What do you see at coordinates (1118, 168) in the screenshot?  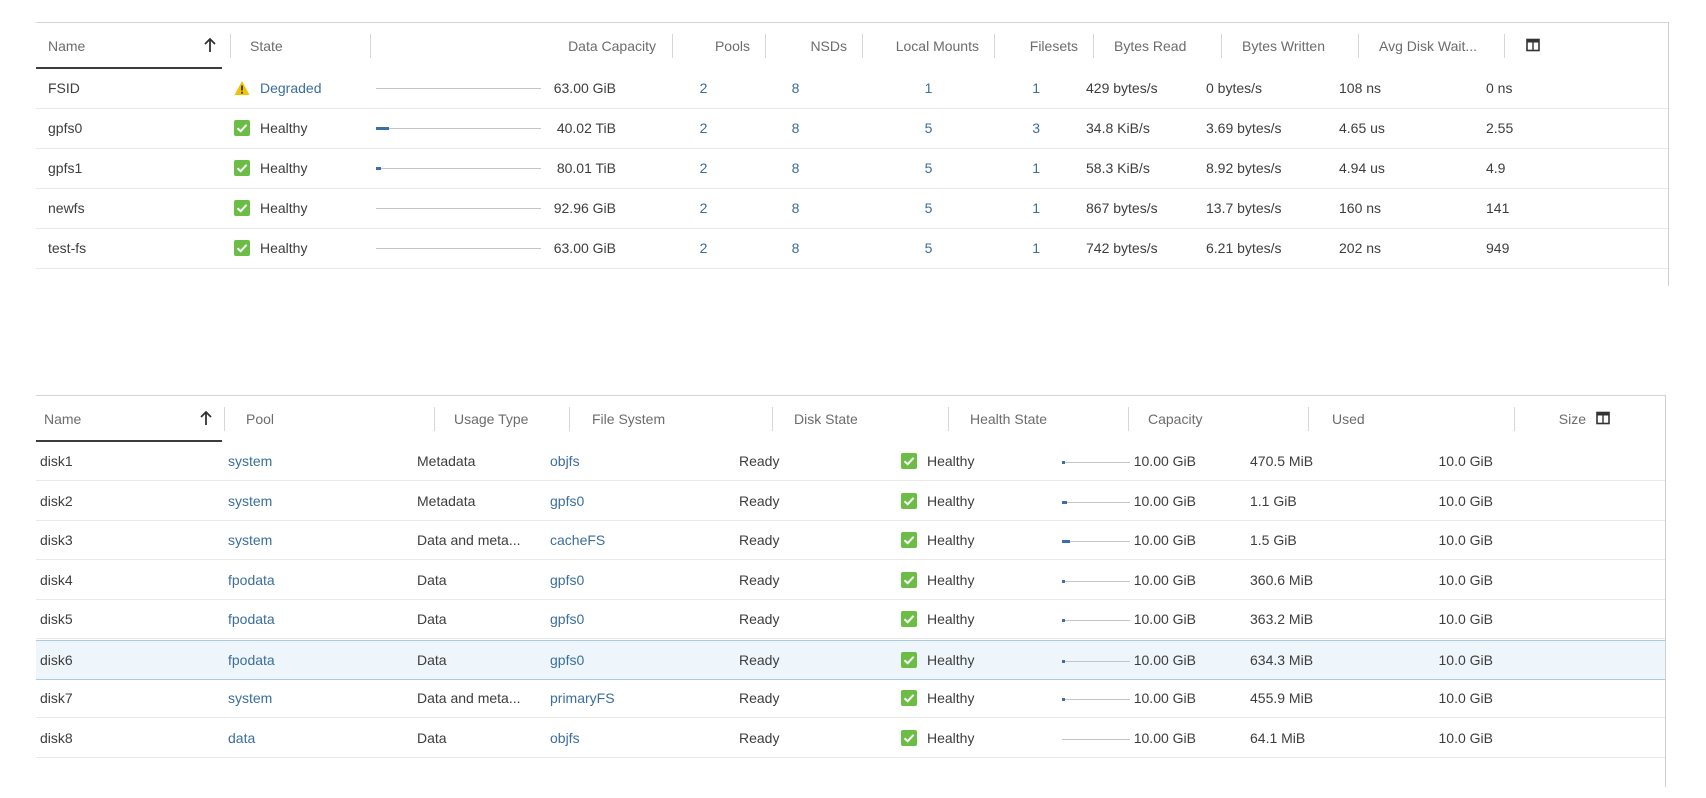 I see `bytes-read: 58.3 KiB/s` at bounding box center [1118, 168].